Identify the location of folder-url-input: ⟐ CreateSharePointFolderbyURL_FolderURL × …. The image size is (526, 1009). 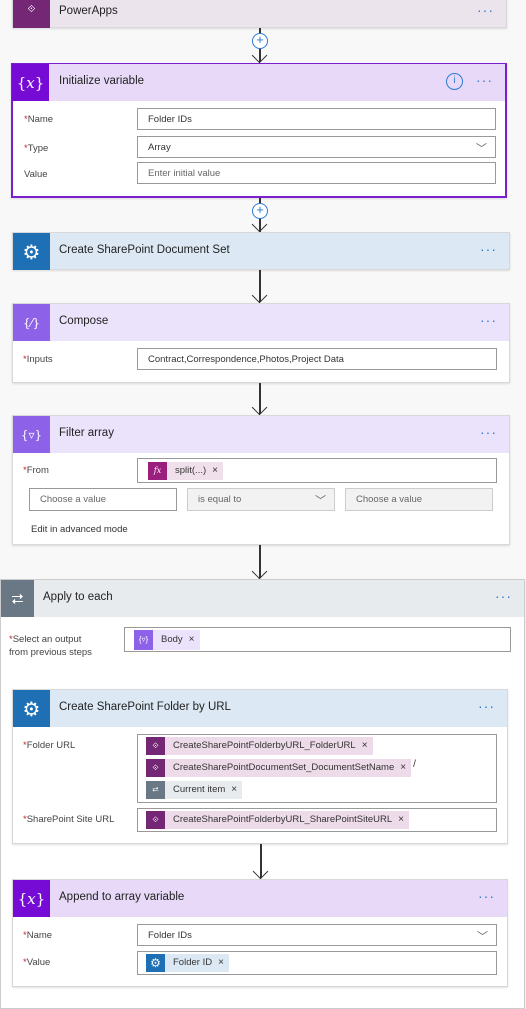
(317, 768).